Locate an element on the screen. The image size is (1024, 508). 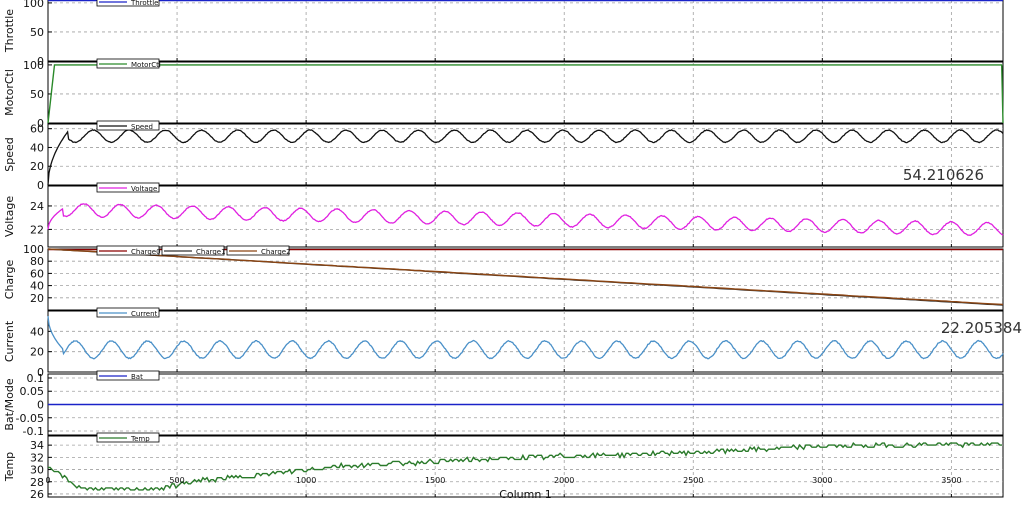
legend-label: Charge2 is located at coordinates (276, 252).